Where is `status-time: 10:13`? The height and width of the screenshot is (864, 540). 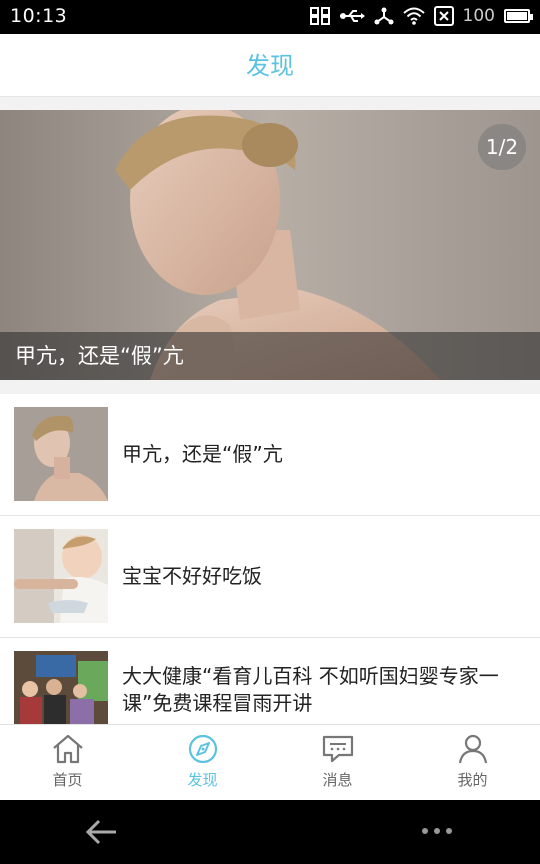 status-time: 10:13 is located at coordinates (39, 16).